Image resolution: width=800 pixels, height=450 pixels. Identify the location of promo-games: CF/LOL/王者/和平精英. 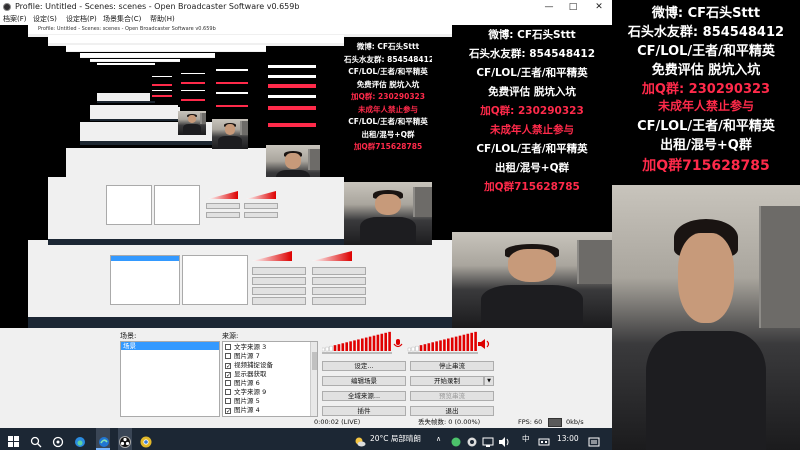
(706, 51).